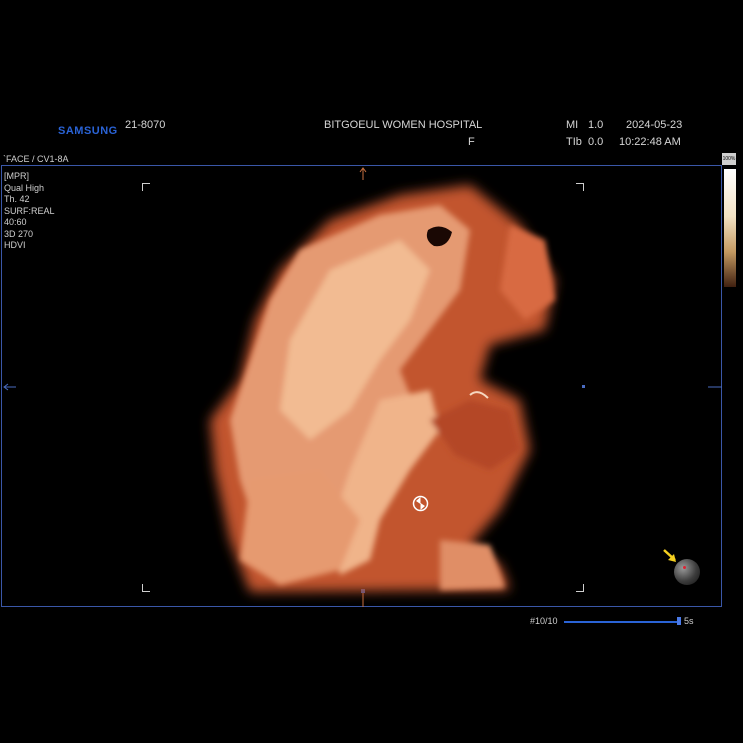  I want to click on orientation-sphere-icon, so click(687, 572).